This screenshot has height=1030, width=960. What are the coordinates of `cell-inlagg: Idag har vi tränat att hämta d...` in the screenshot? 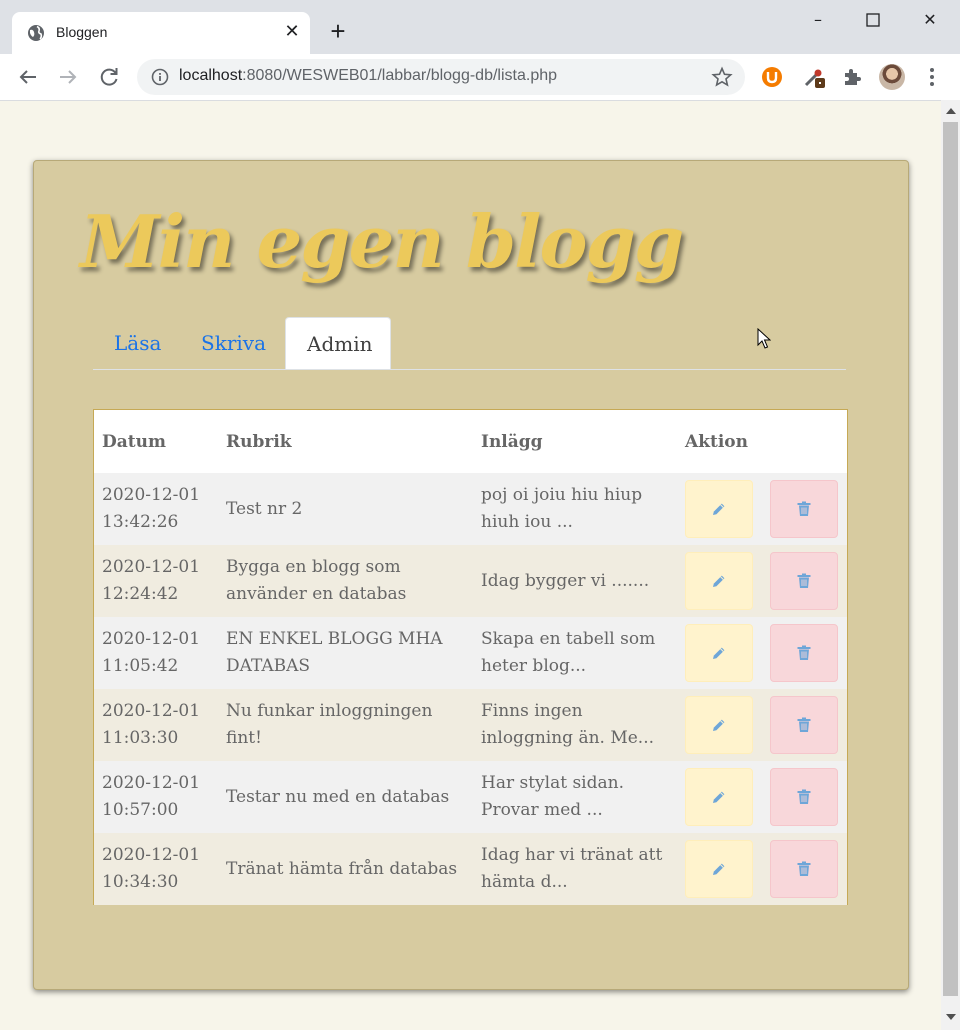 It's located at (572, 868).